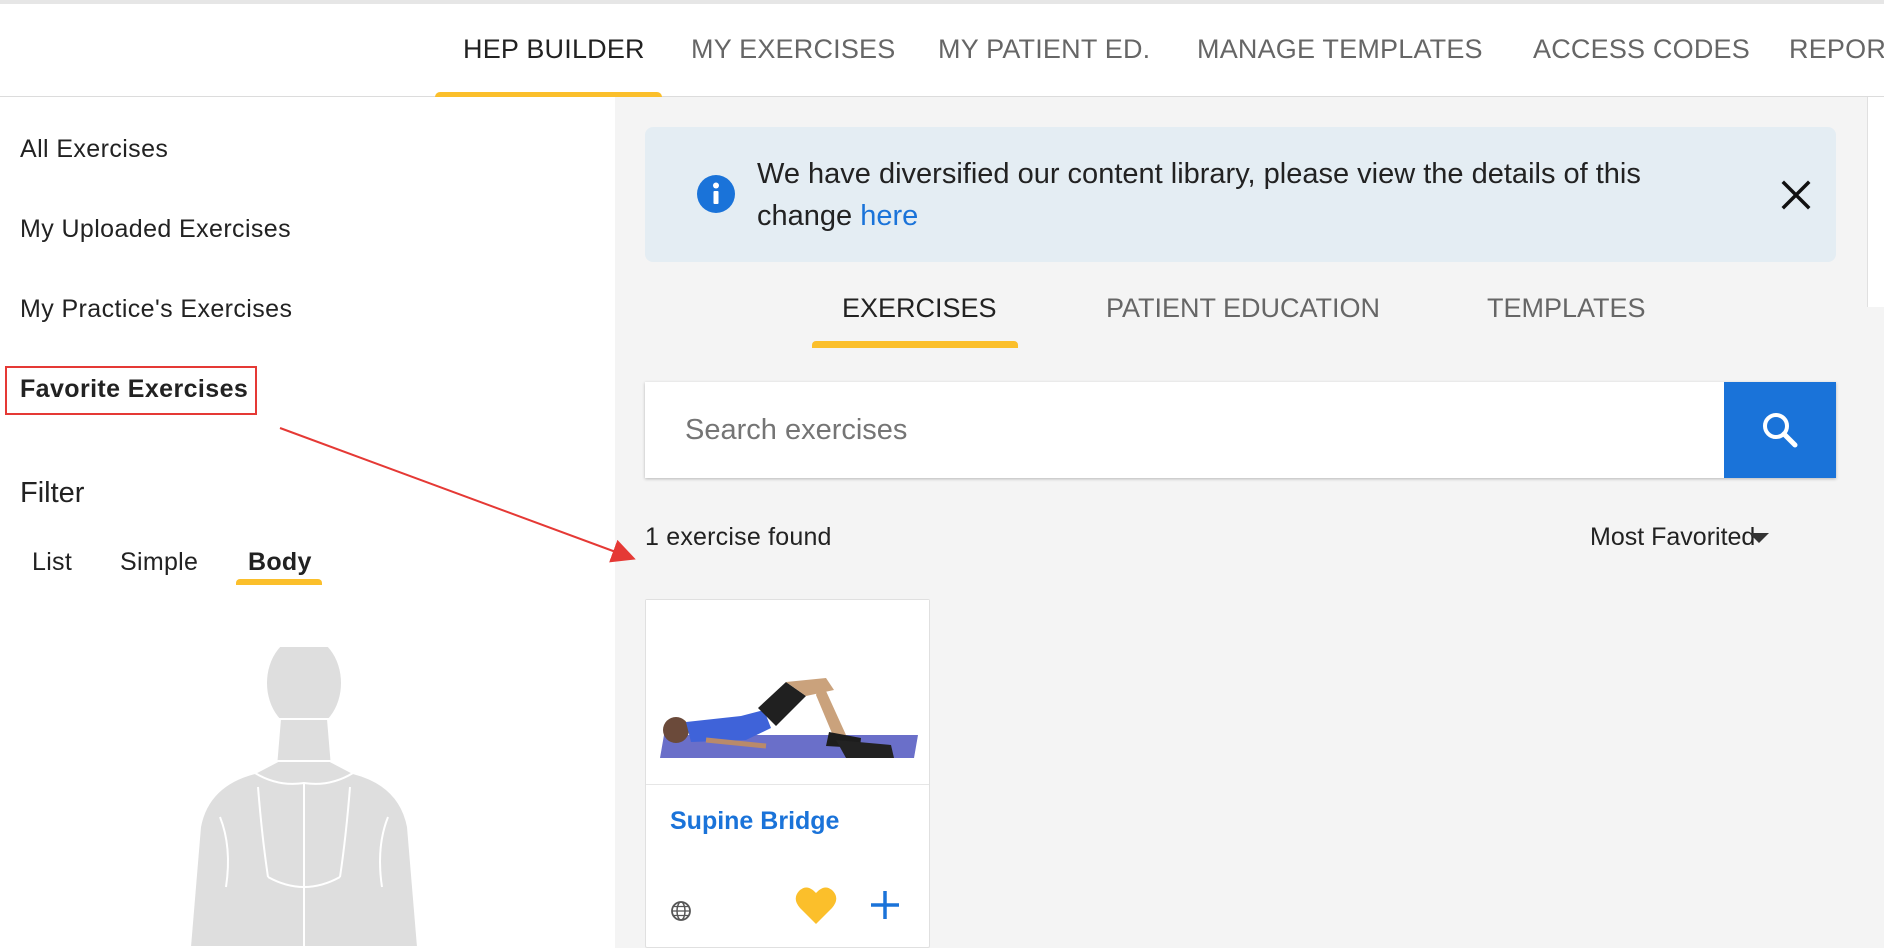 The width and height of the screenshot is (1884, 948). I want to click on body-map-figure, so click(305, 797).